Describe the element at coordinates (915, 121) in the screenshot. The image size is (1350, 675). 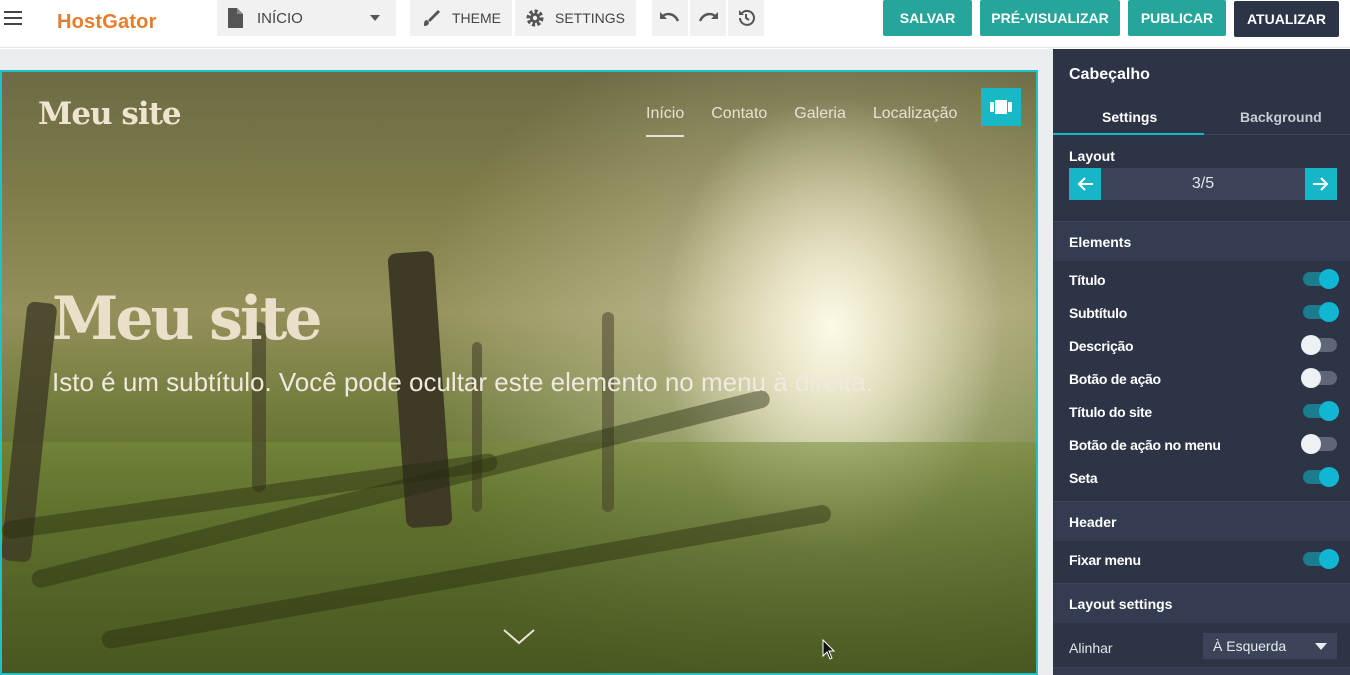
I see `nav-item-localizacao: Localização` at that location.